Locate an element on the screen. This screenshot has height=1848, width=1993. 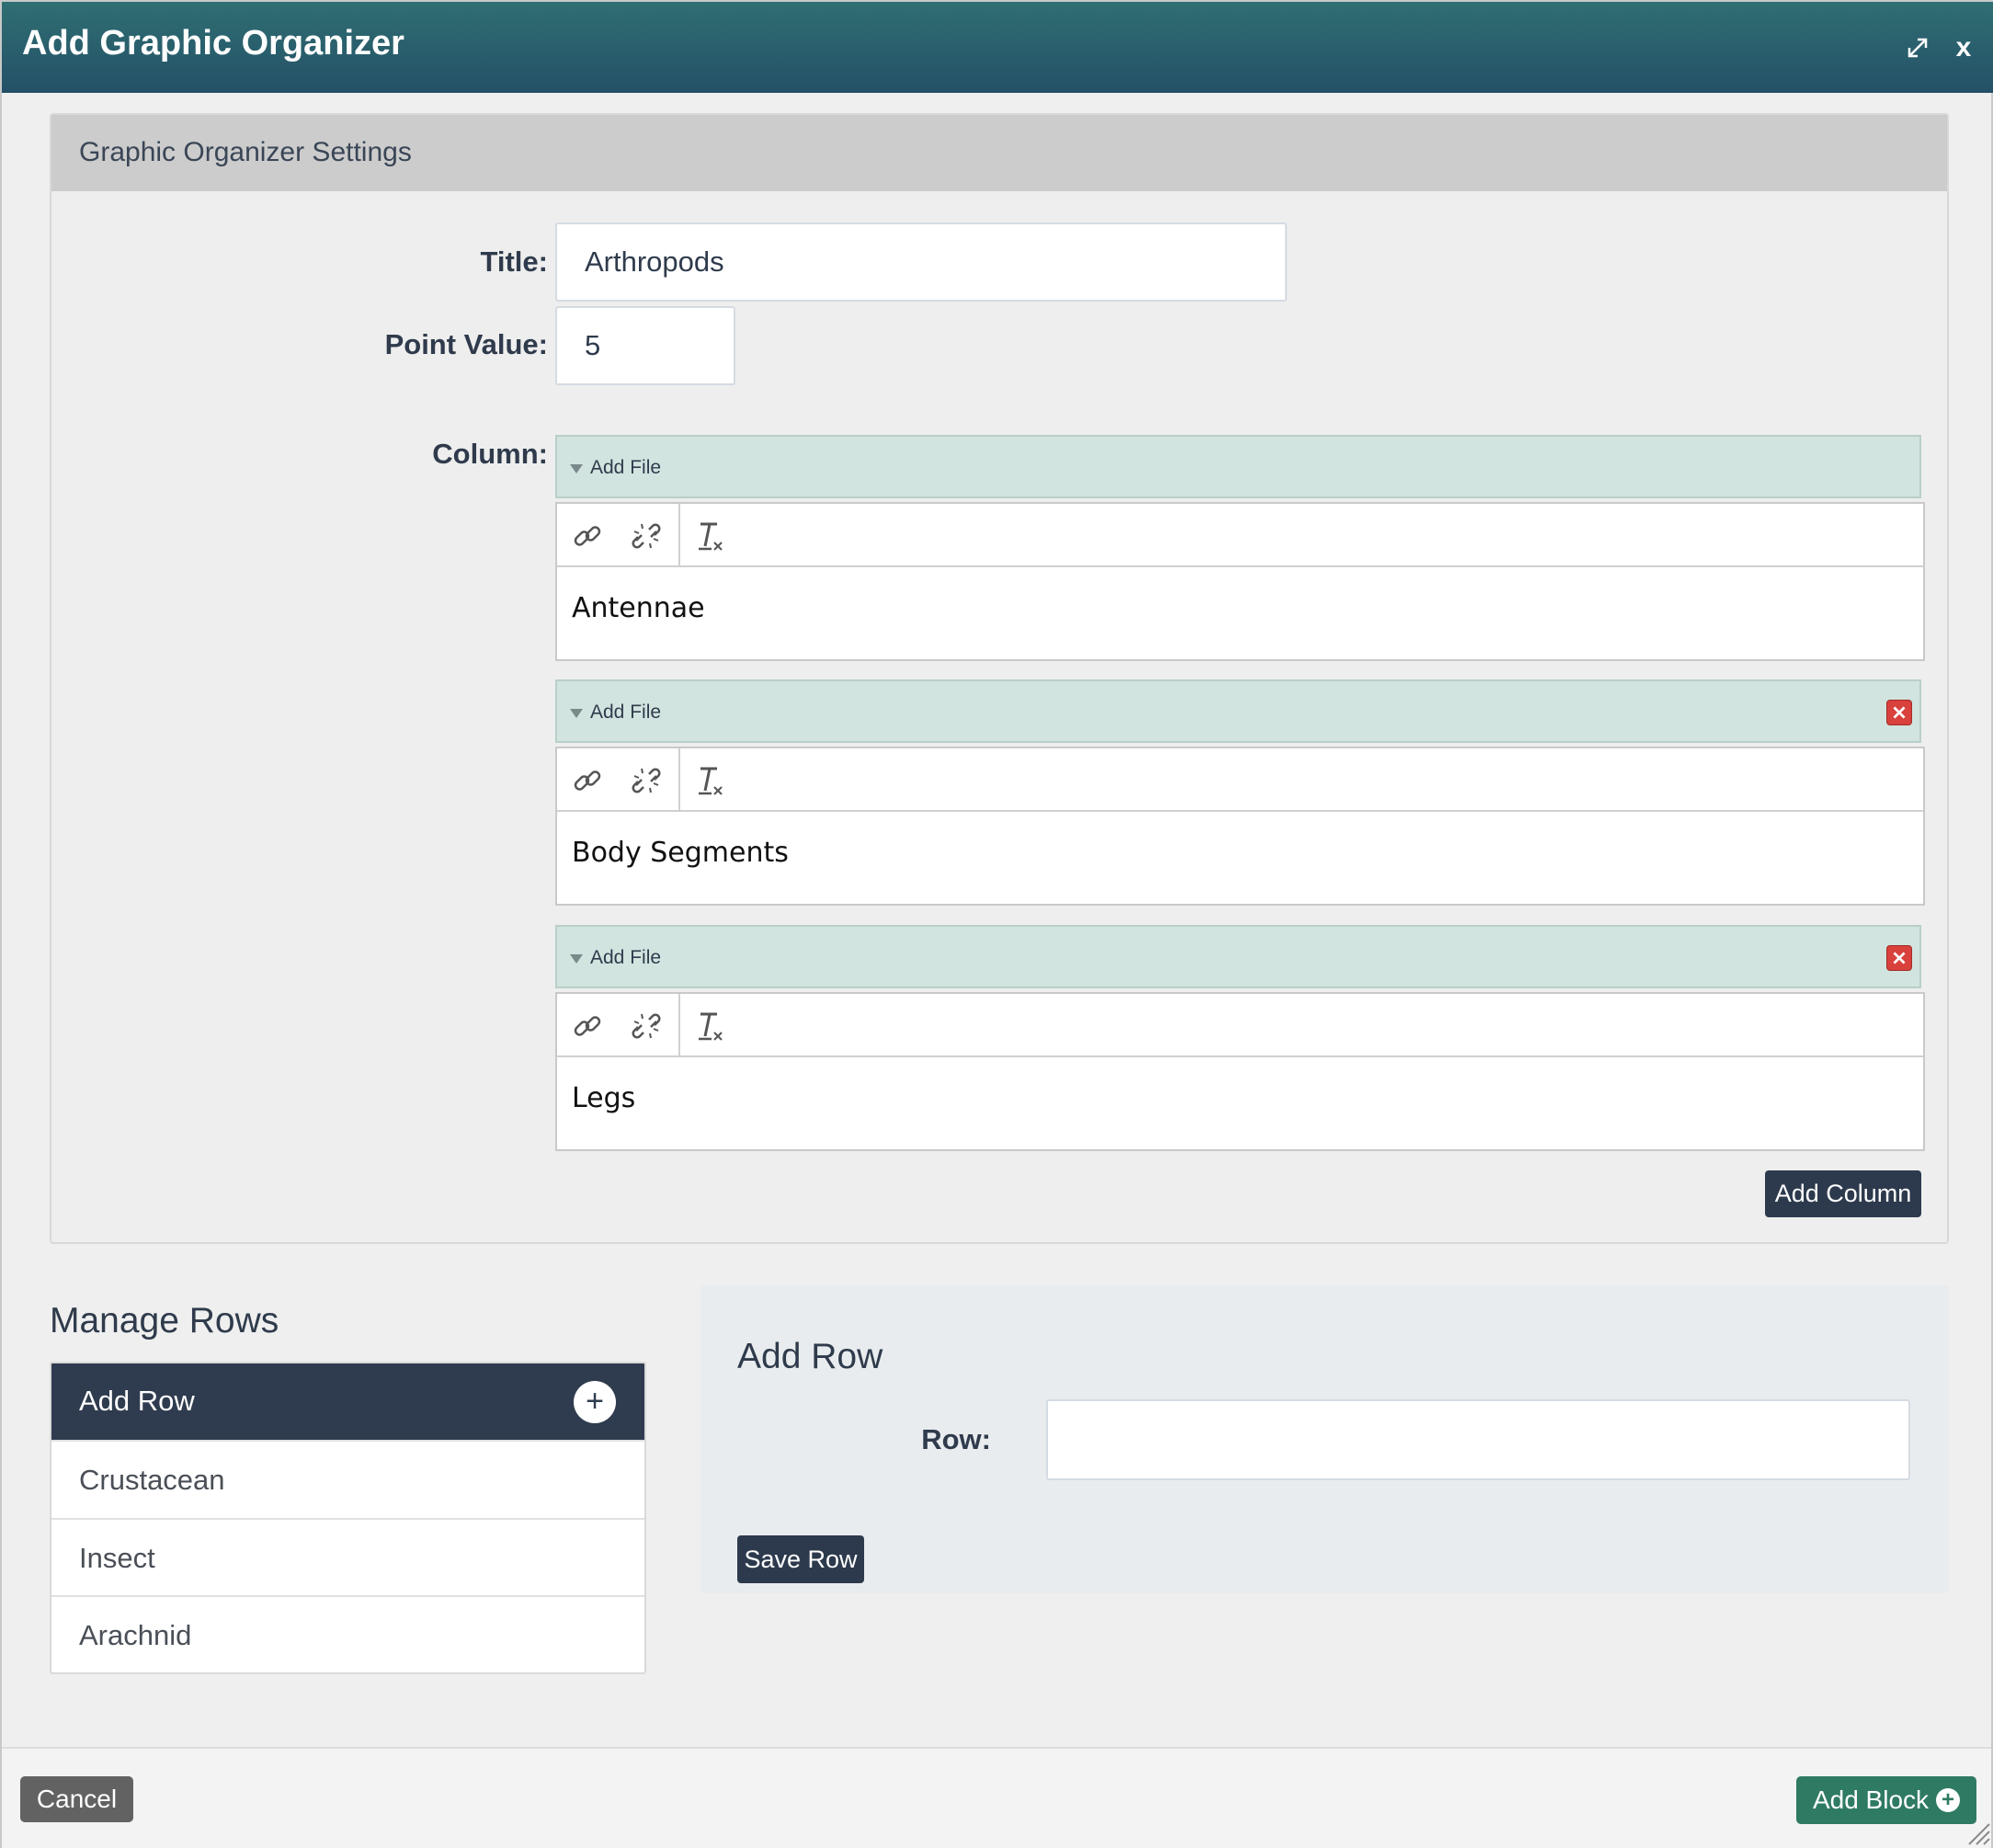
settings-header: Graphic Organizer Settings is located at coordinates (999, 153).